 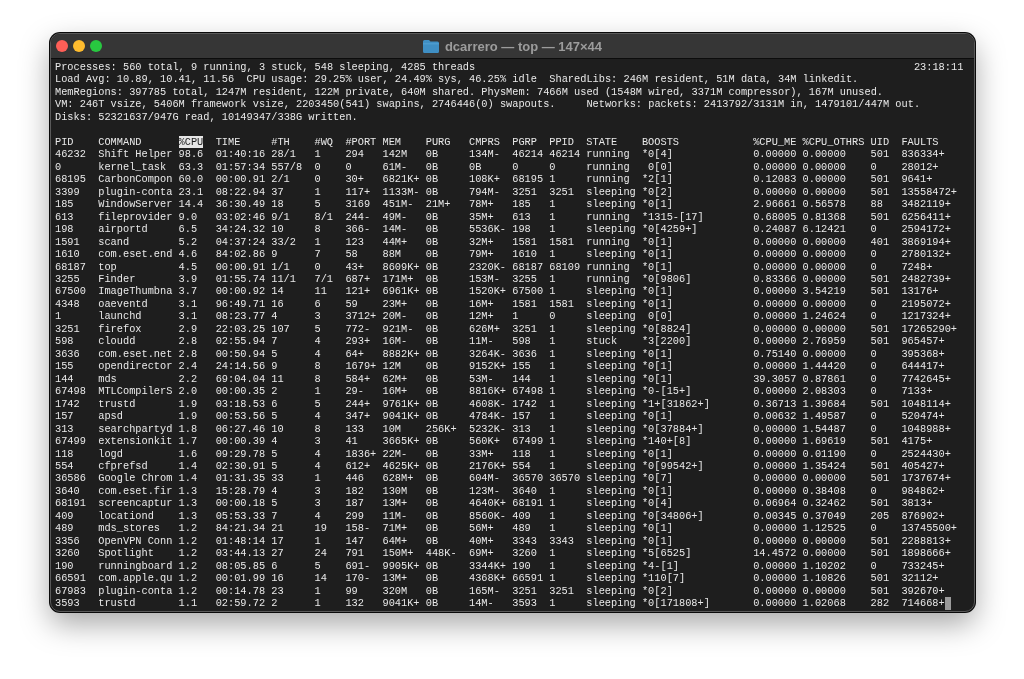 I want to click on table-cell: firefox, so click(x=120, y=329).